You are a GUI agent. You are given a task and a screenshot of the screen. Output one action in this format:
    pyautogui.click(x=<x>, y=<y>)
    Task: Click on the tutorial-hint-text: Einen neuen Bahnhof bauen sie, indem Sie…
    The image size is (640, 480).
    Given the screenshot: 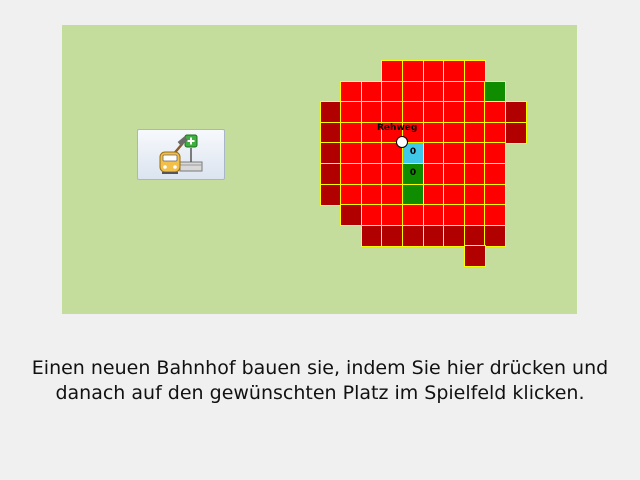 What is the action you would take?
    pyautogui.click(x=320, y=380)
    